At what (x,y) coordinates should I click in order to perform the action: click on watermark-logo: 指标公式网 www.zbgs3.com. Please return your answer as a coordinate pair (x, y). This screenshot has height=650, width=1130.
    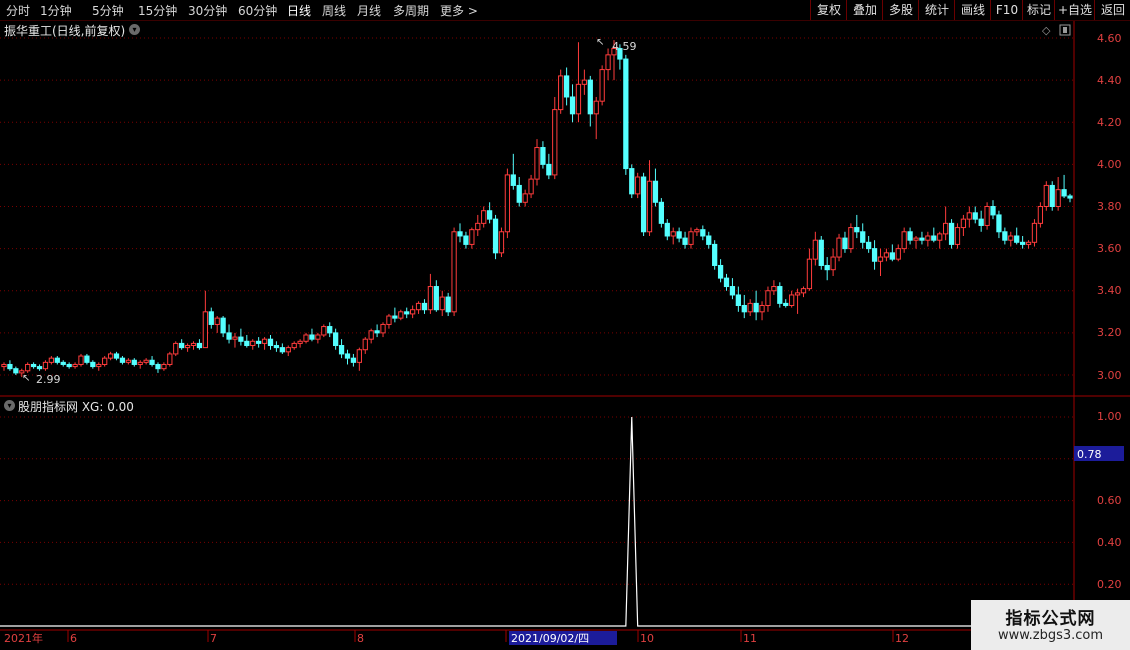
    Looking at the image, I should click on (1050, 625).